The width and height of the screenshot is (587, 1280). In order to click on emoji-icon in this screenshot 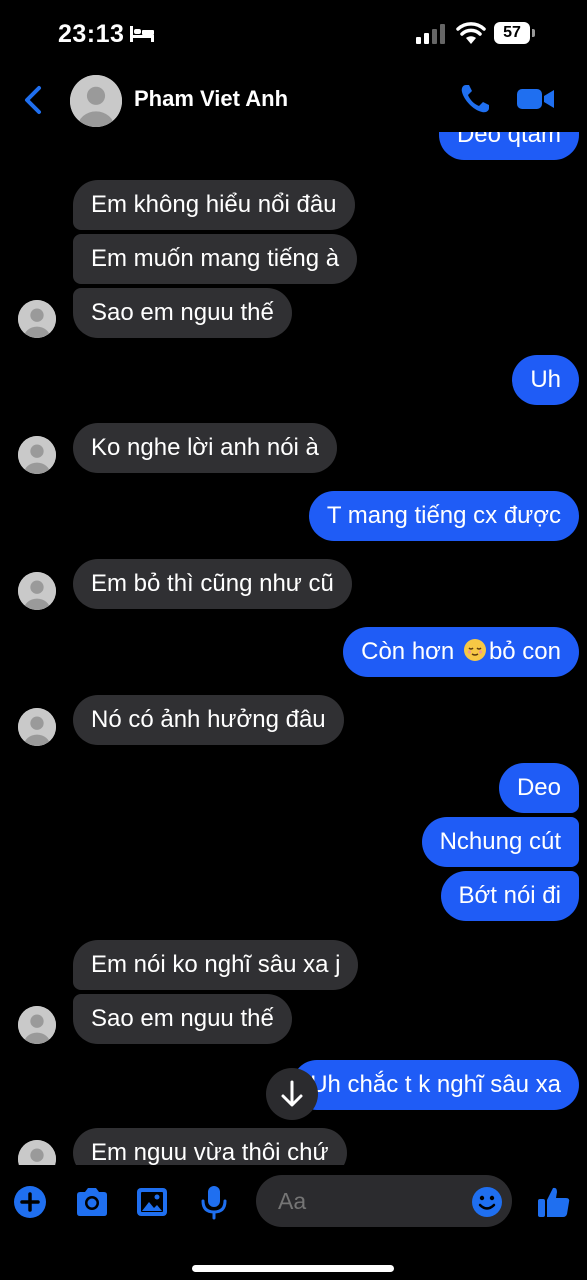, I will do `click(487, 1202)`.